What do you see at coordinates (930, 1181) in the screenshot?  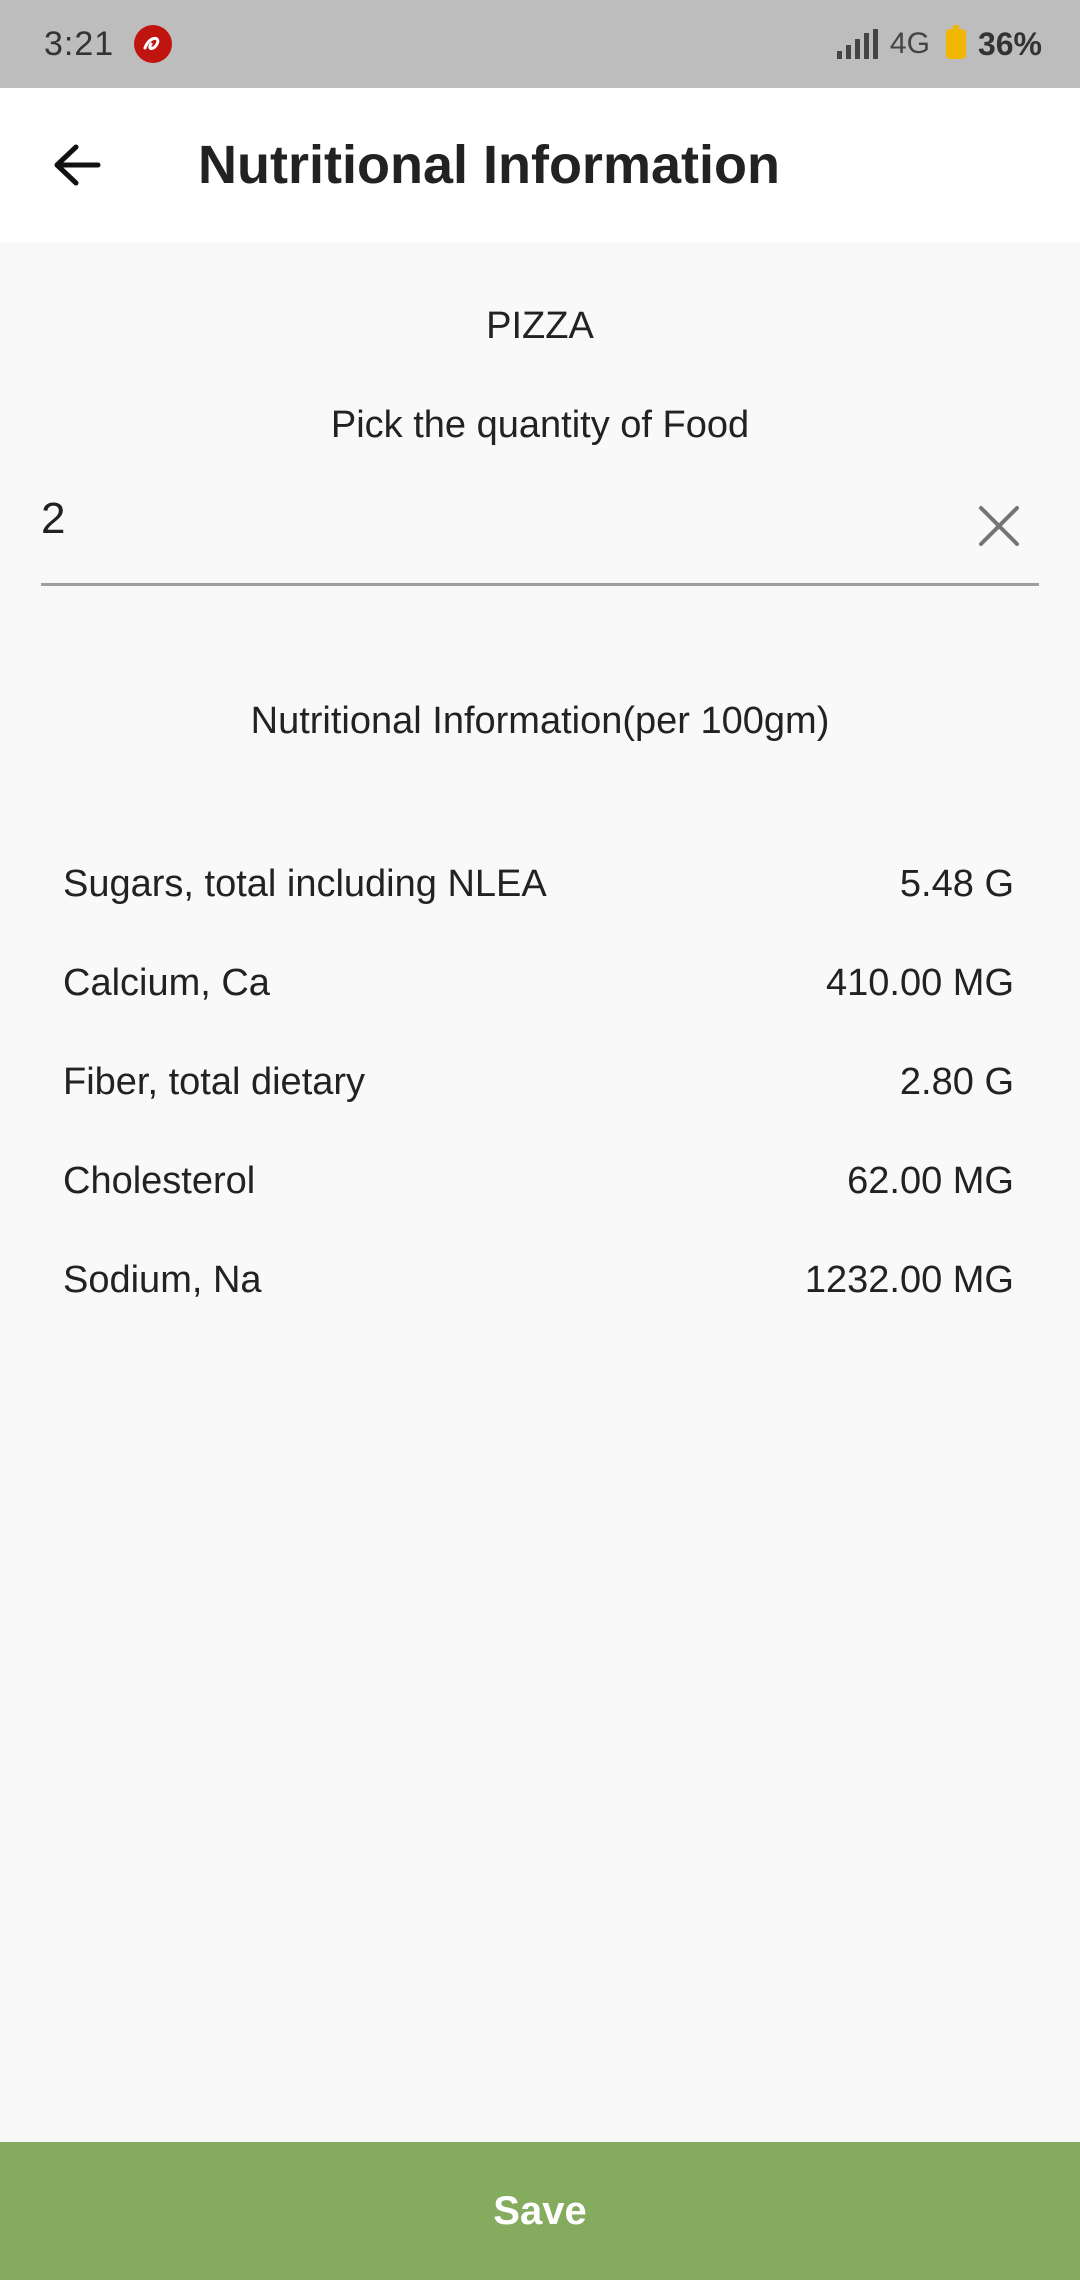 I see `nutrient-value: 62.00 MG` at bounding box center [930, 1181].